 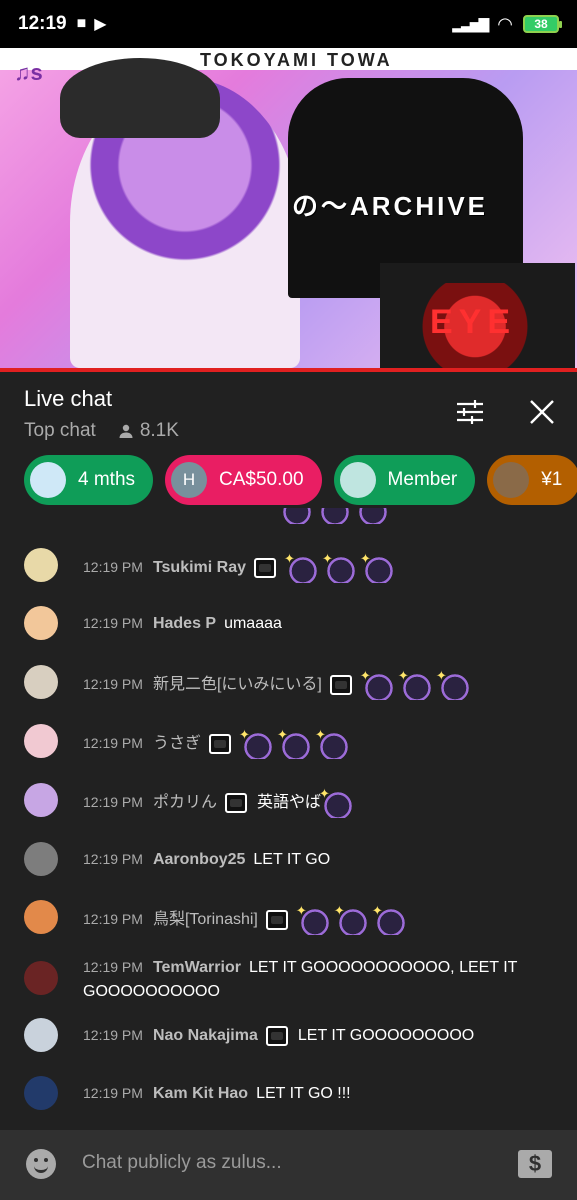 What do you see at coordinates (288, 414) in the screenshot?
I see `chat-header: Live chat Top chat 8.1K` at bounding box center [288, 414].